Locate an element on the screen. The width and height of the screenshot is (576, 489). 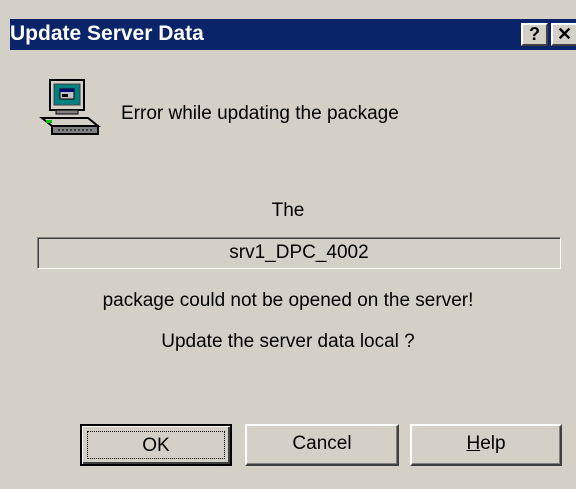
help-button: Help is located at coordinates (486, 445).